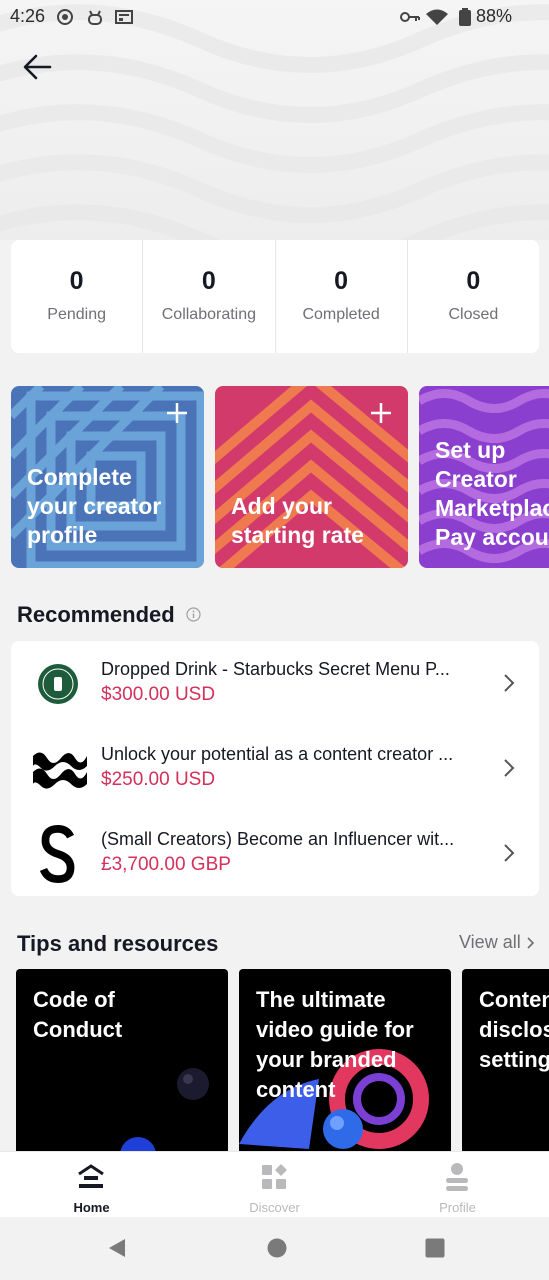  I want to click on stat-label: Collaborating, so click(209, 314).